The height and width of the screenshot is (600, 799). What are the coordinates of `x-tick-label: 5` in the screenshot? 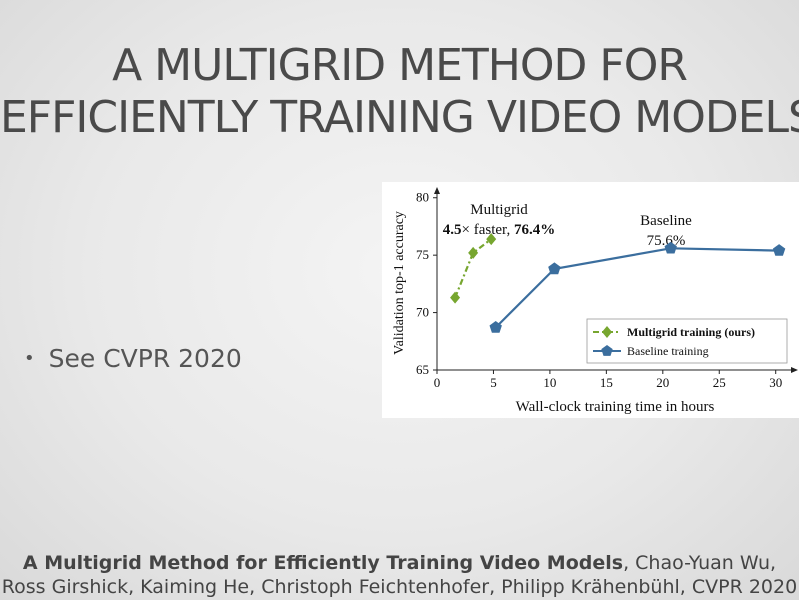 It's located at (493, 382).